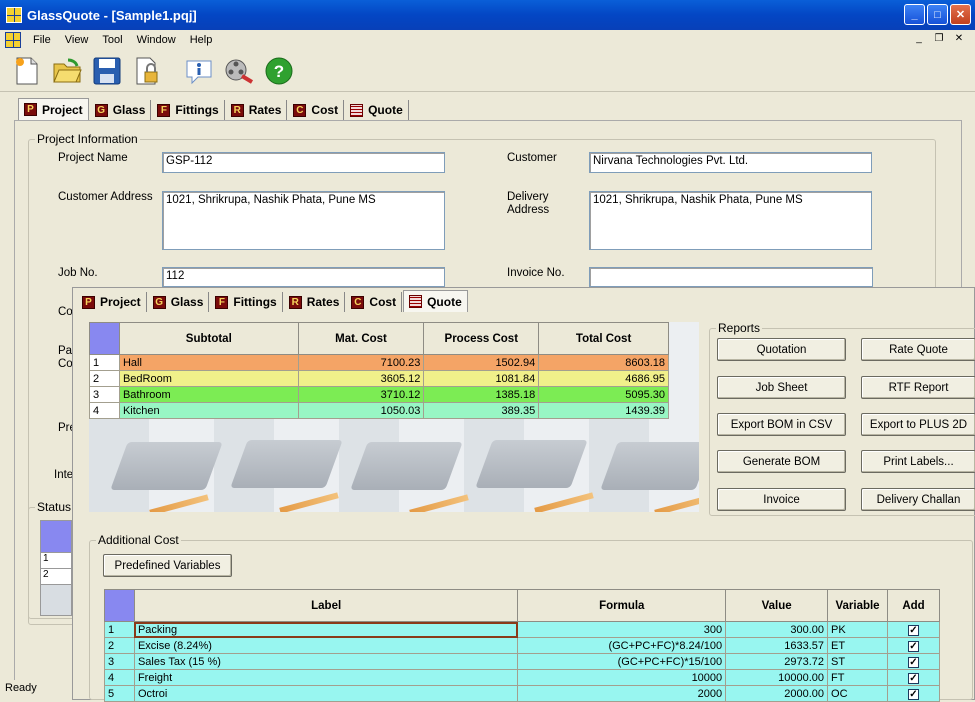  What do you see at coordinates (960, 14) in the screenshot?
I see `close-button: ✕` at bounding box center [960, 14].